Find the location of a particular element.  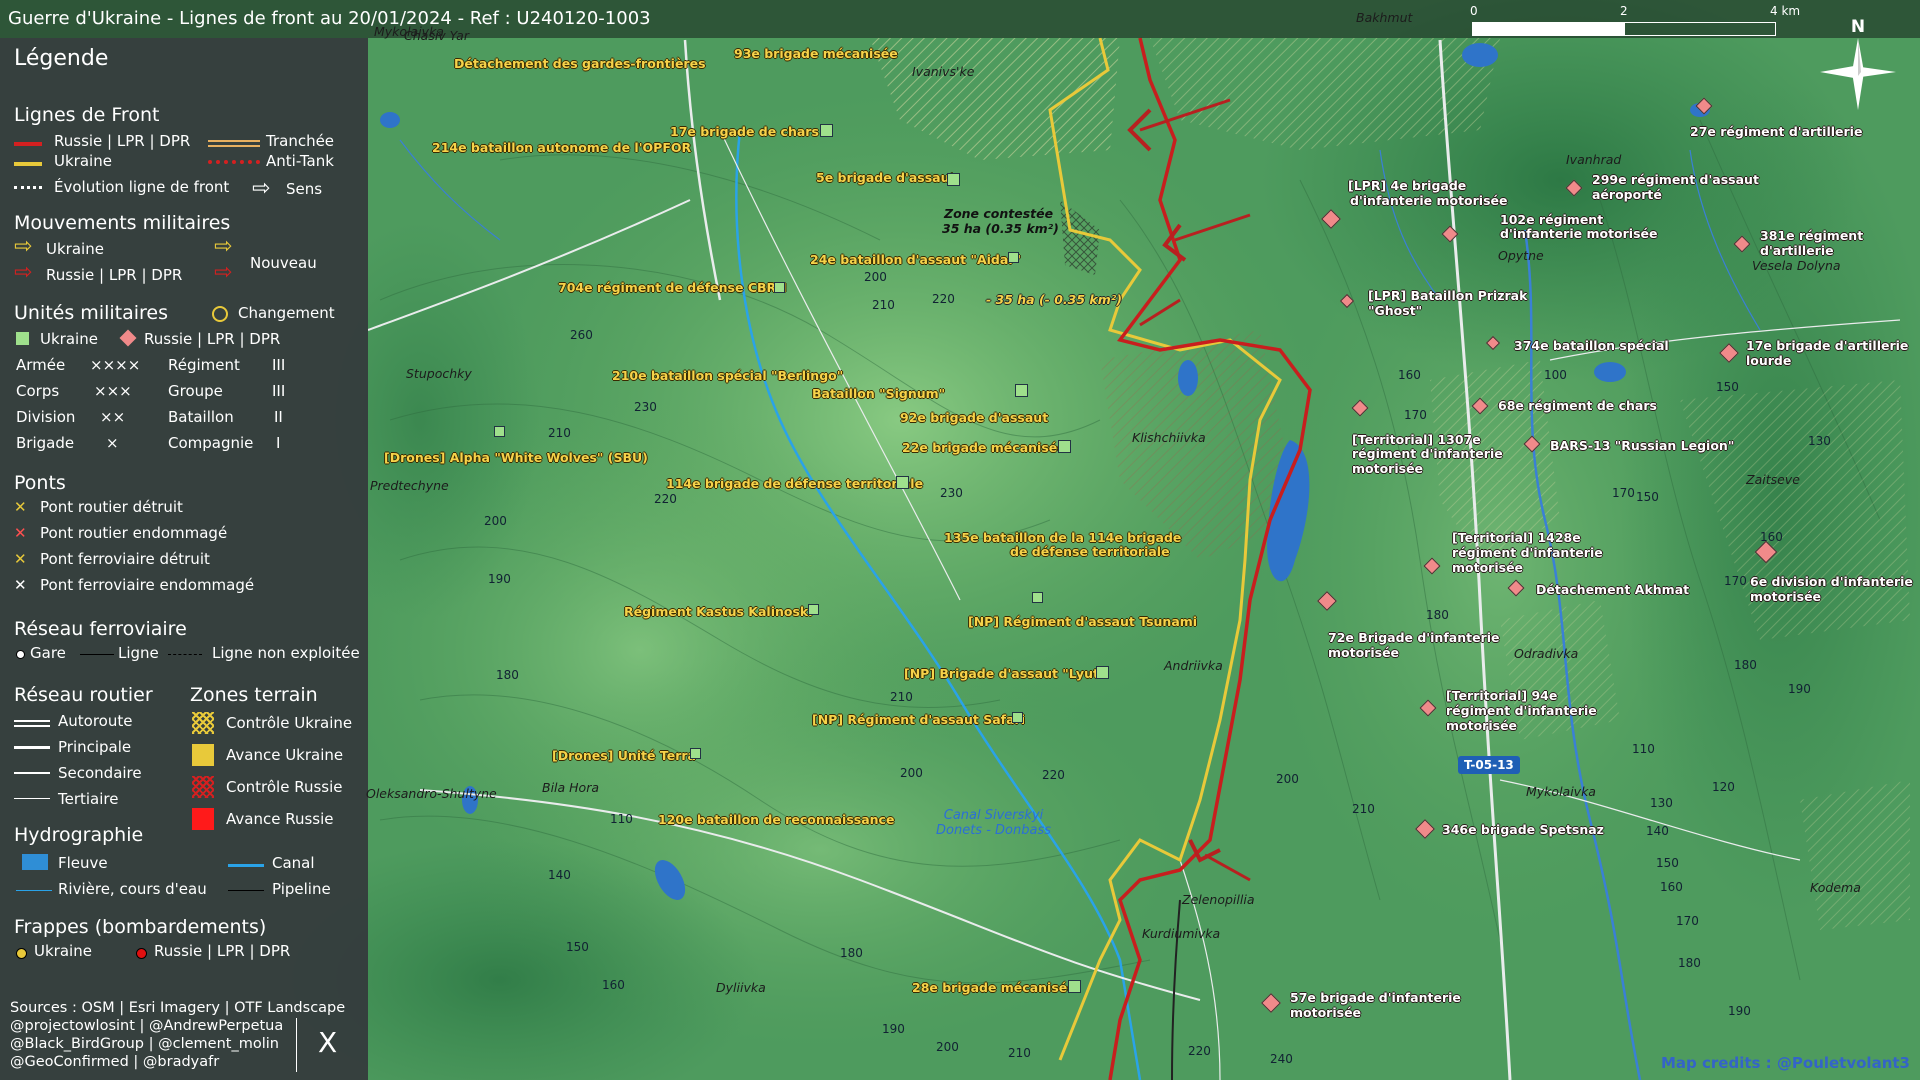

unit-ru-label: "Ghost" is located at coordinates (1395, 310).